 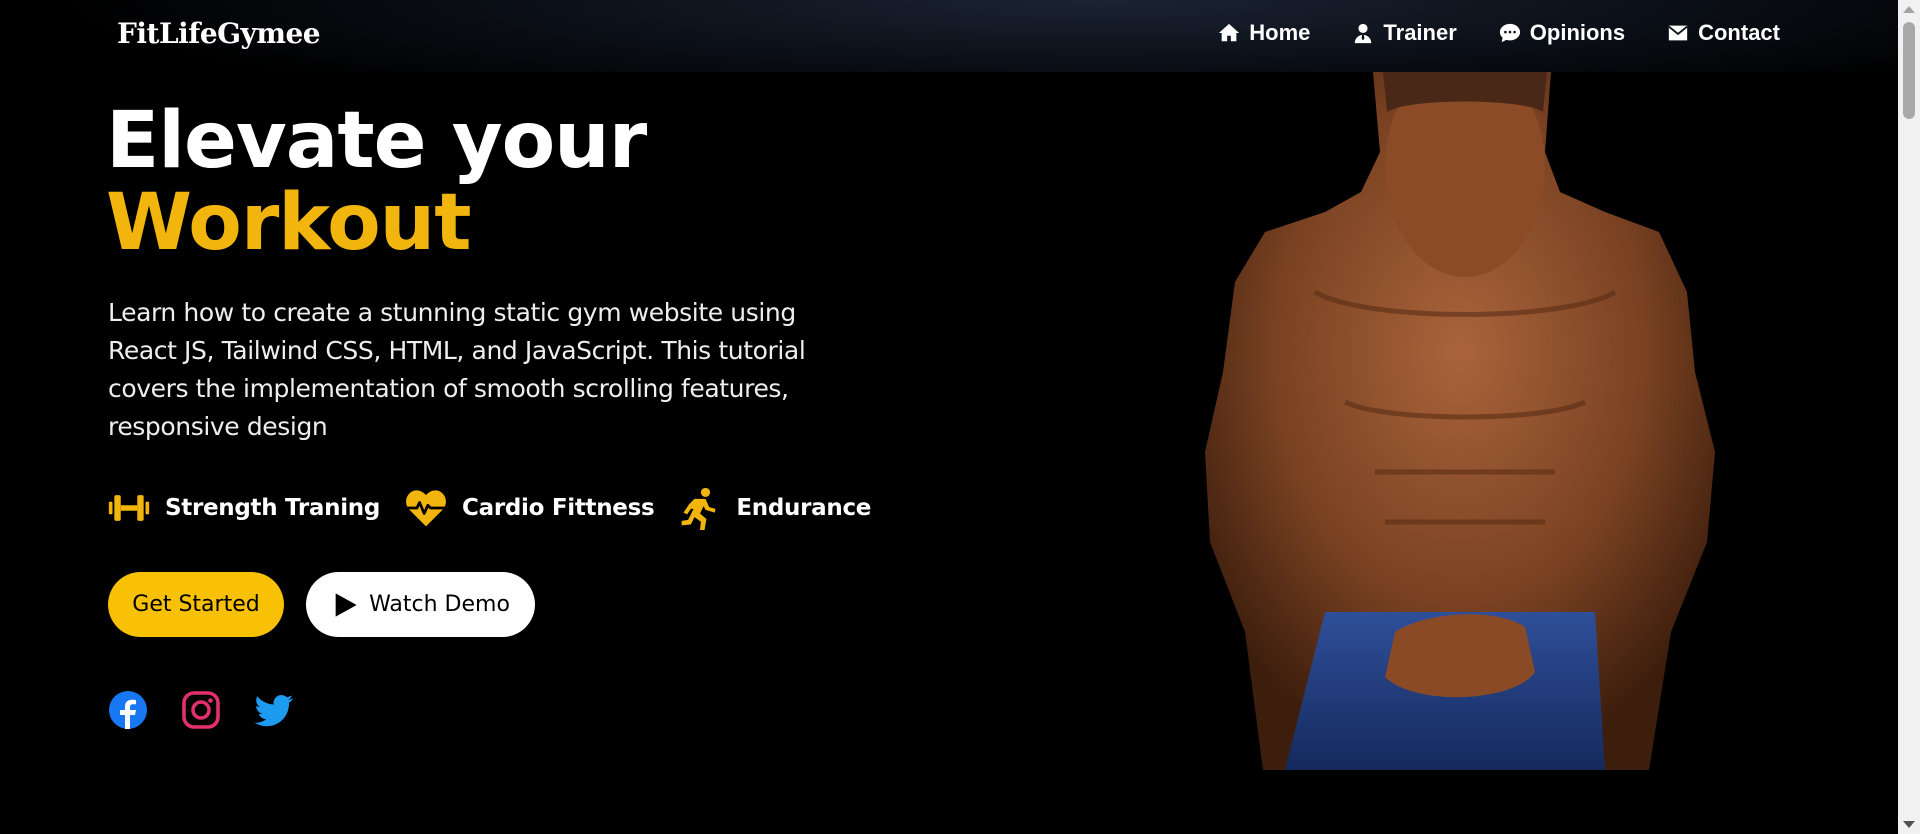 What do you see at coordinates (128, 710) in the screenshot?
I see `facebook-icon` at bounding box center [128, 710].